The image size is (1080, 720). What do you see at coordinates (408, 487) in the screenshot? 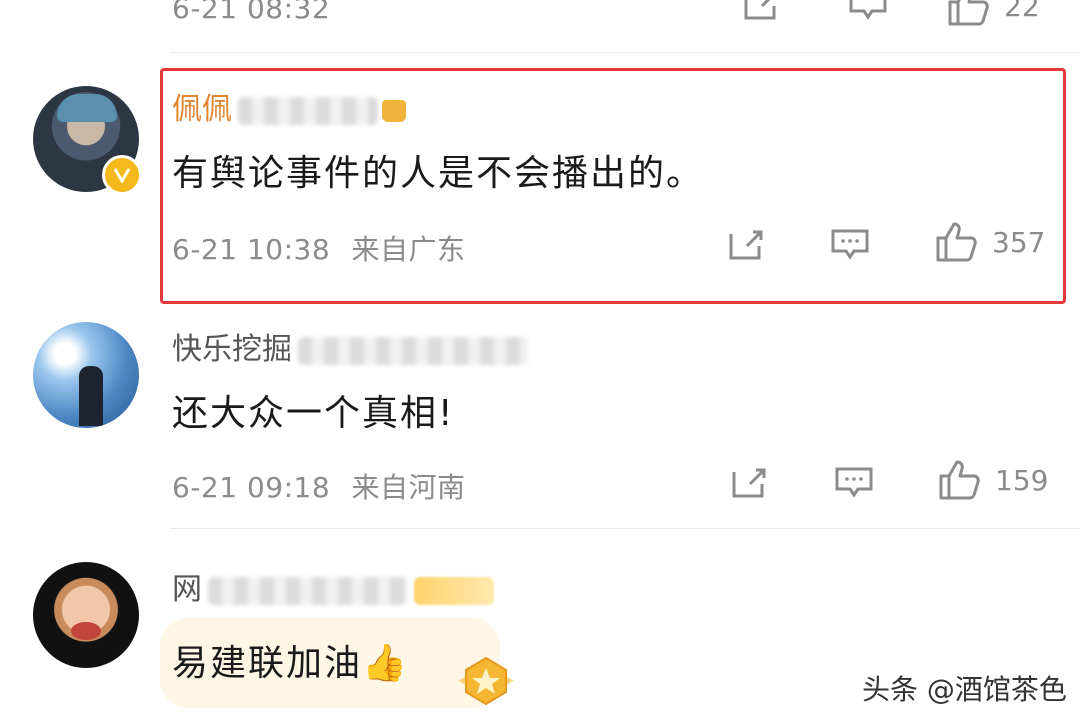
I see `comment-location: 来自河南` at bounding box center [408, 487].